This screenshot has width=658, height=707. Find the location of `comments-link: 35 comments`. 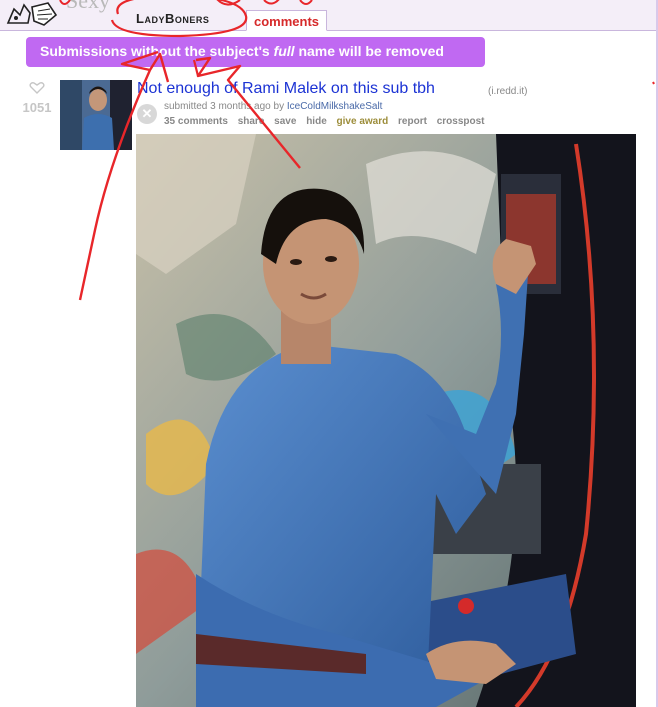

comments-link: 35 comments is located at coordinates (196, 121).